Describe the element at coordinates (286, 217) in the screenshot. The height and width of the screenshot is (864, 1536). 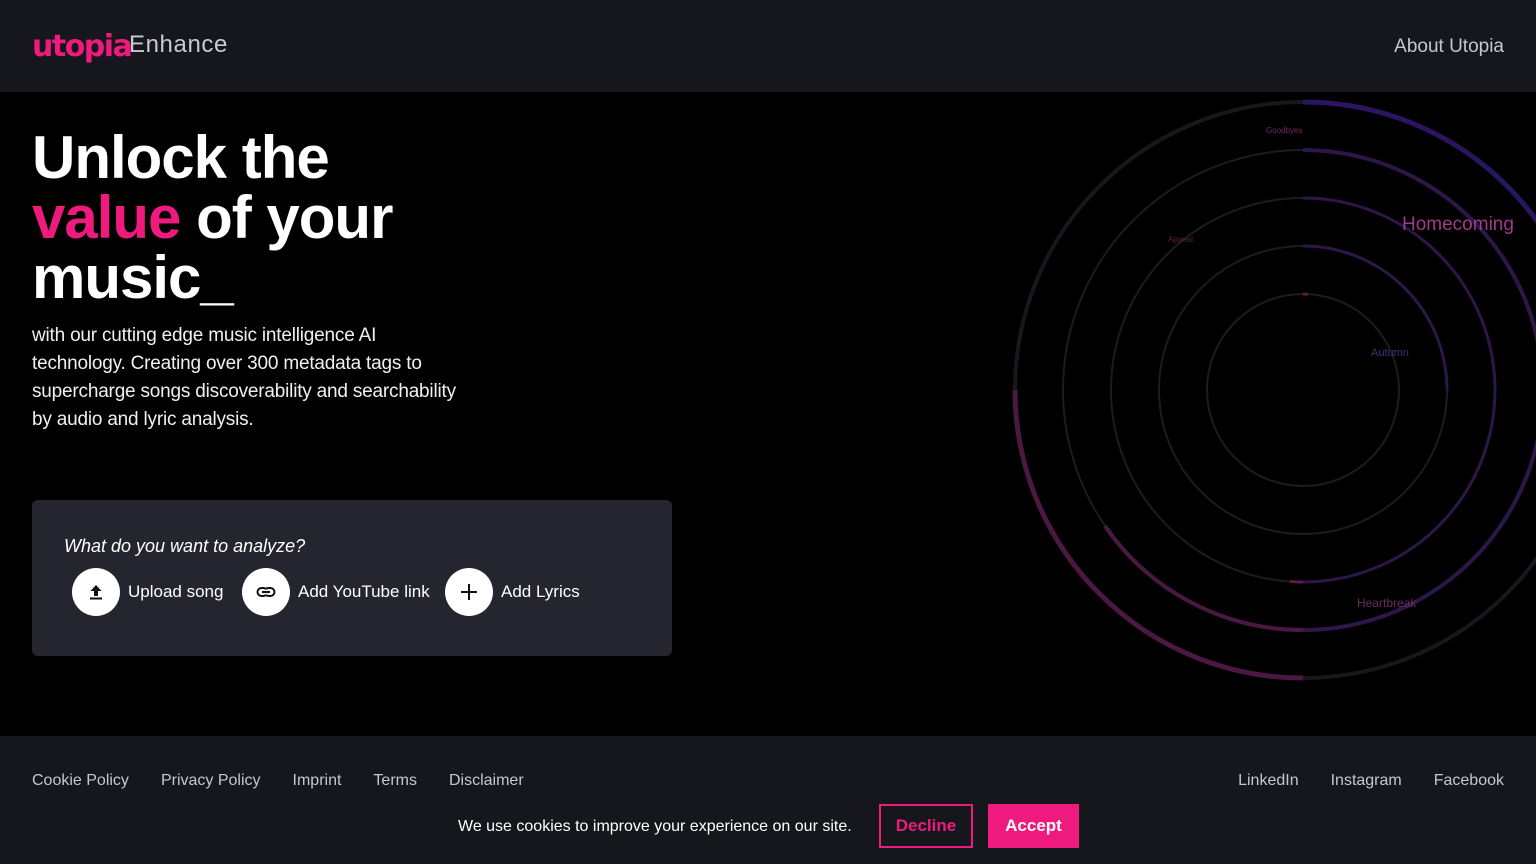
I see `hero-title-line2: of your` at that location.